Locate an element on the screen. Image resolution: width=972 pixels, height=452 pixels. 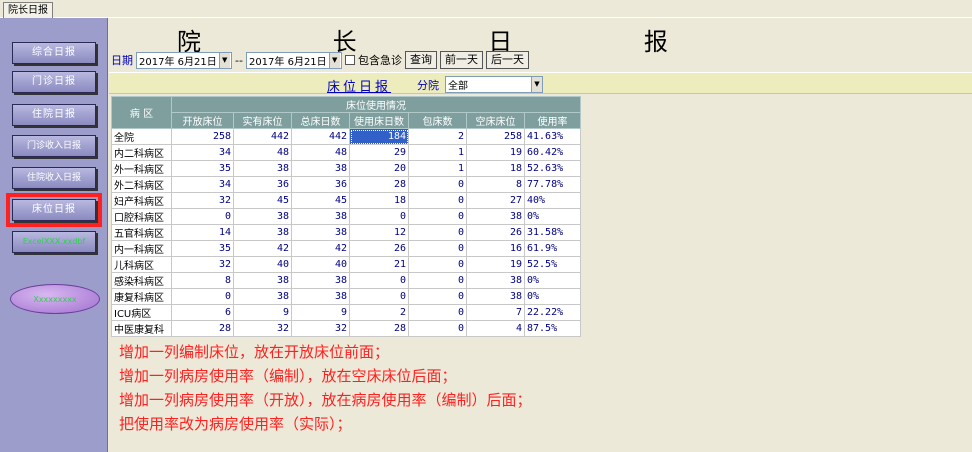
table-cell: 2 is located at coordinates (379, 312).